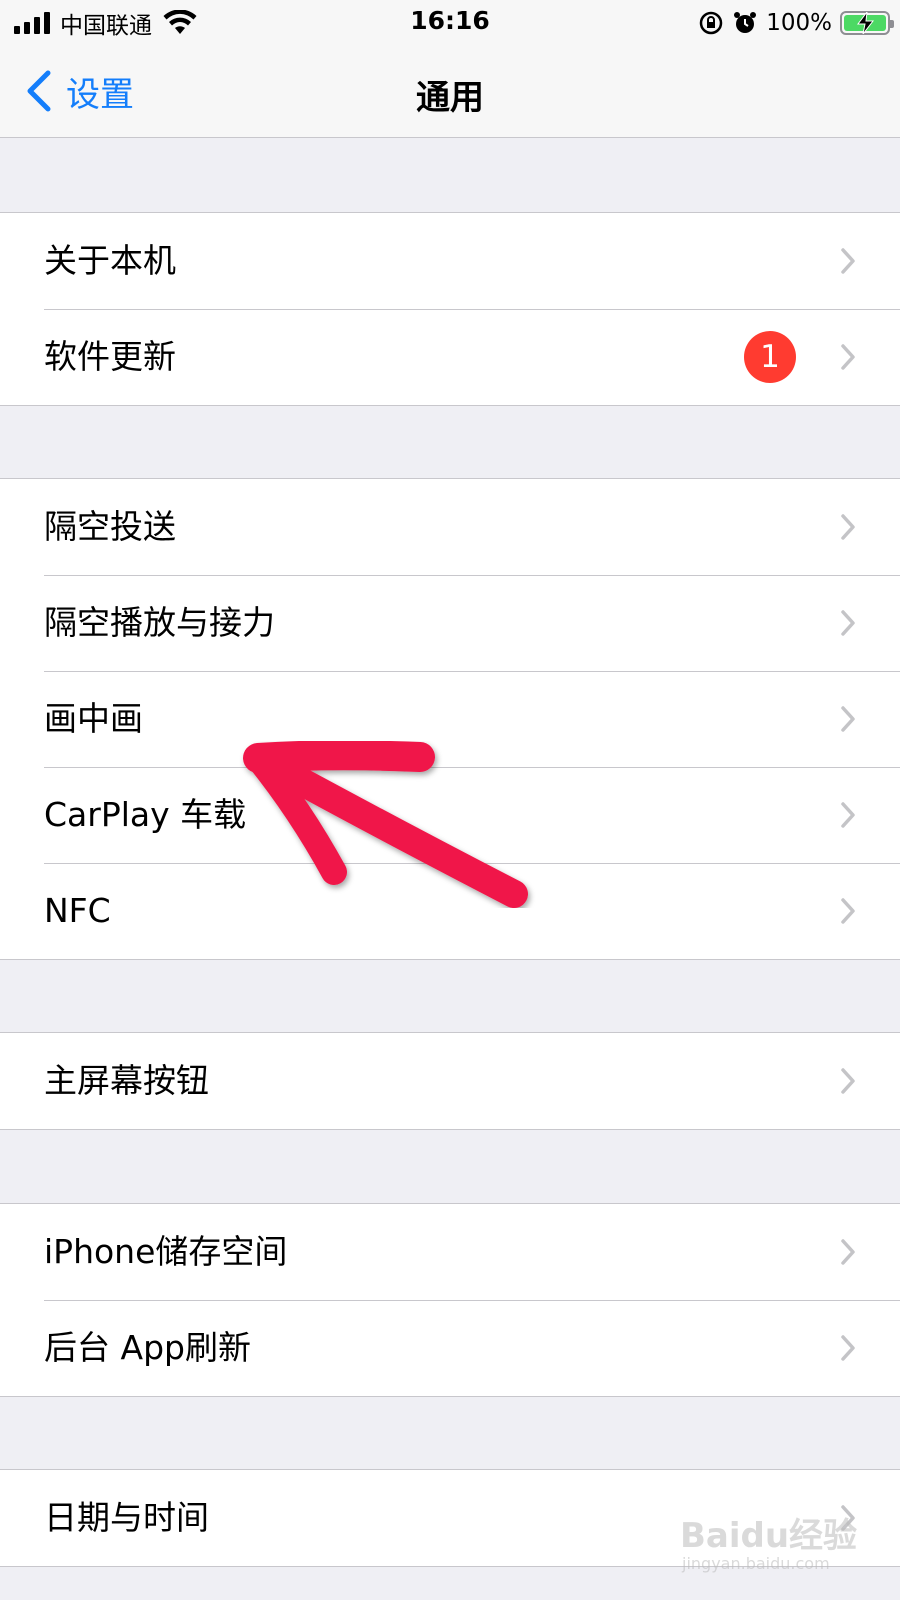  I want to click on navigation-bar: 设置 通用, so click(450, 92).